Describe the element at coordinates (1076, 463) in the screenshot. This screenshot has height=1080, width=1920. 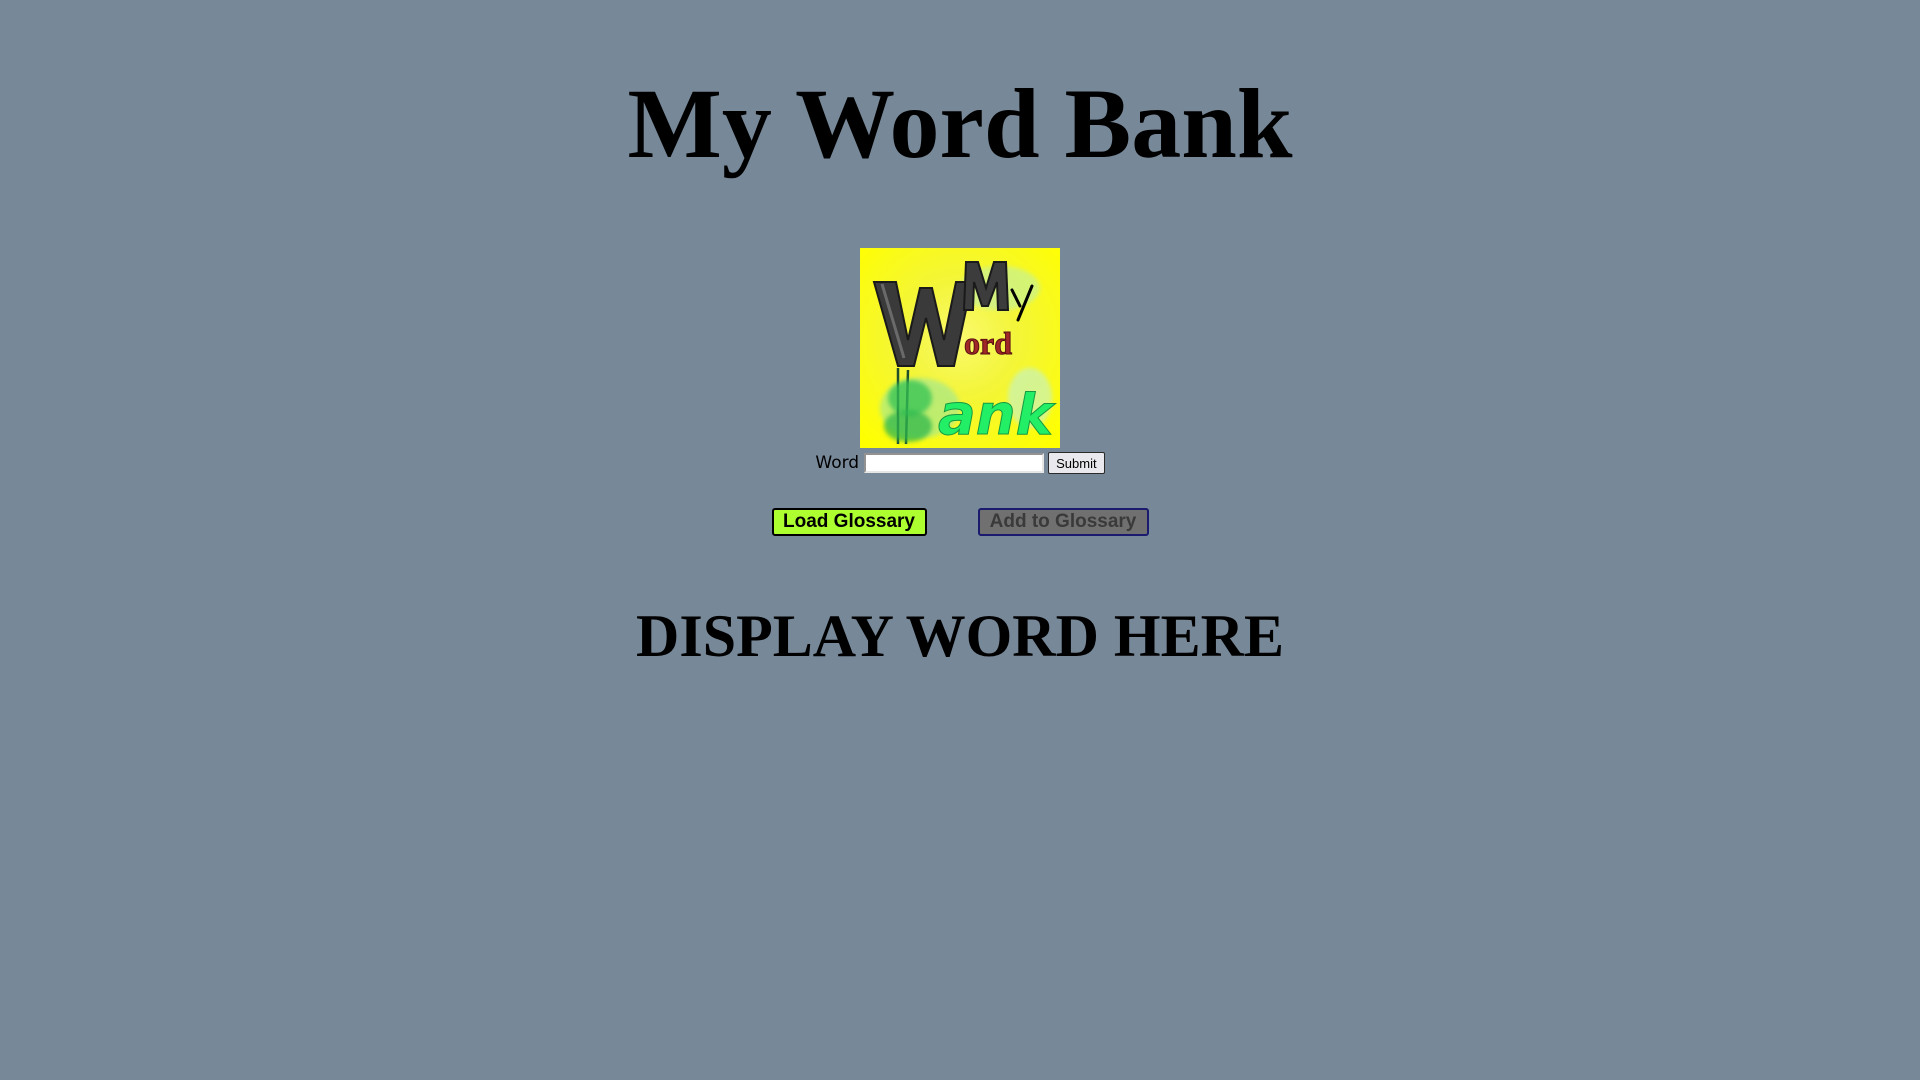
I see `submit-button: Submit` at that location.